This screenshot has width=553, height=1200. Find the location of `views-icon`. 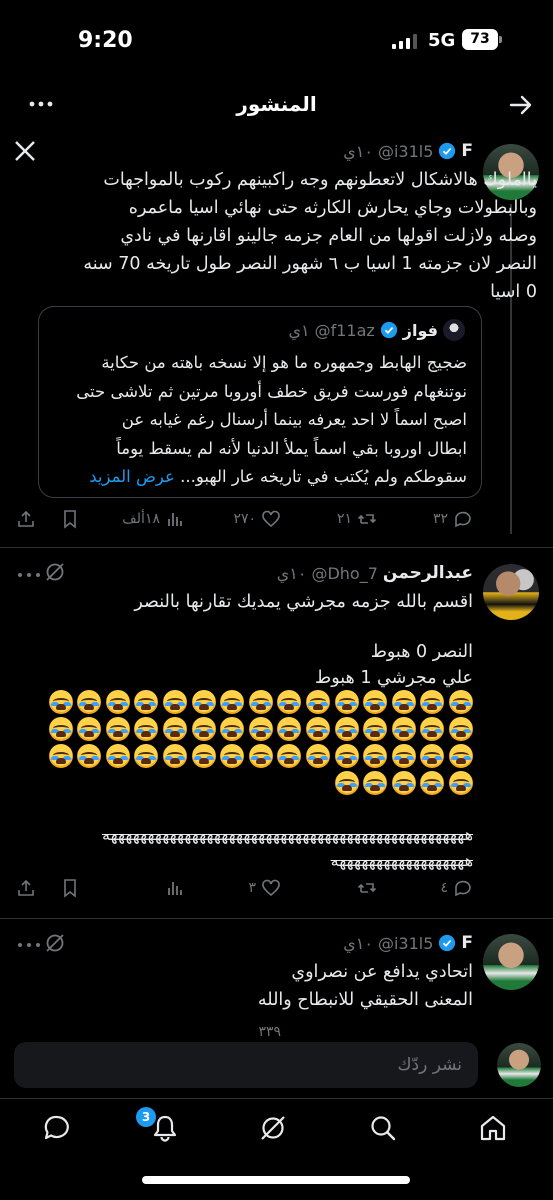

views-icon is located at coordinates (175, 888).